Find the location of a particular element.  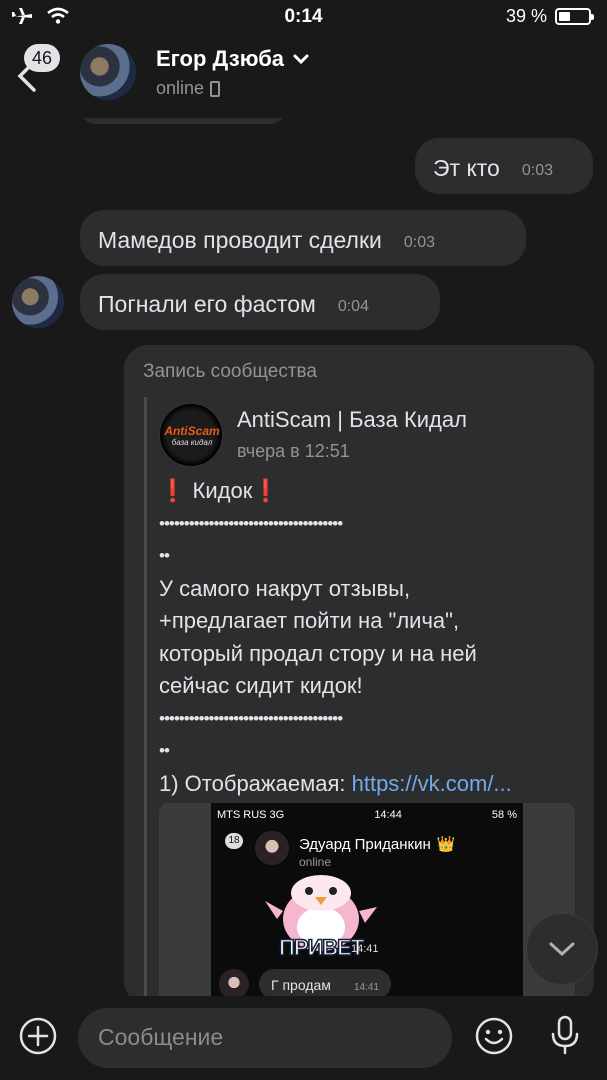

post-item-label: 1) Отображаемая: is located at coordinates (255, 783).